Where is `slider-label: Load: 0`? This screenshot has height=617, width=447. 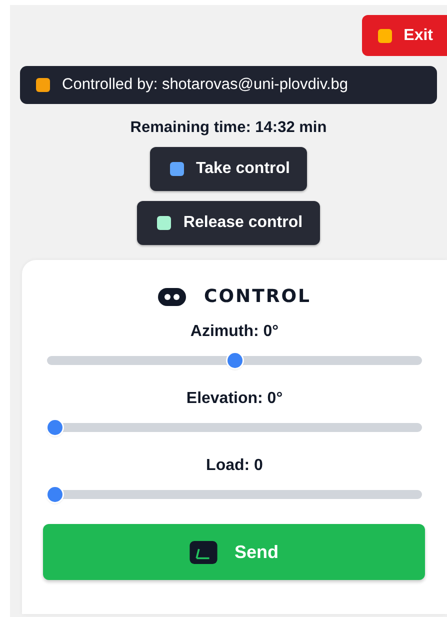 slider-label: Load: 0 is located at coordinates (234, 466).